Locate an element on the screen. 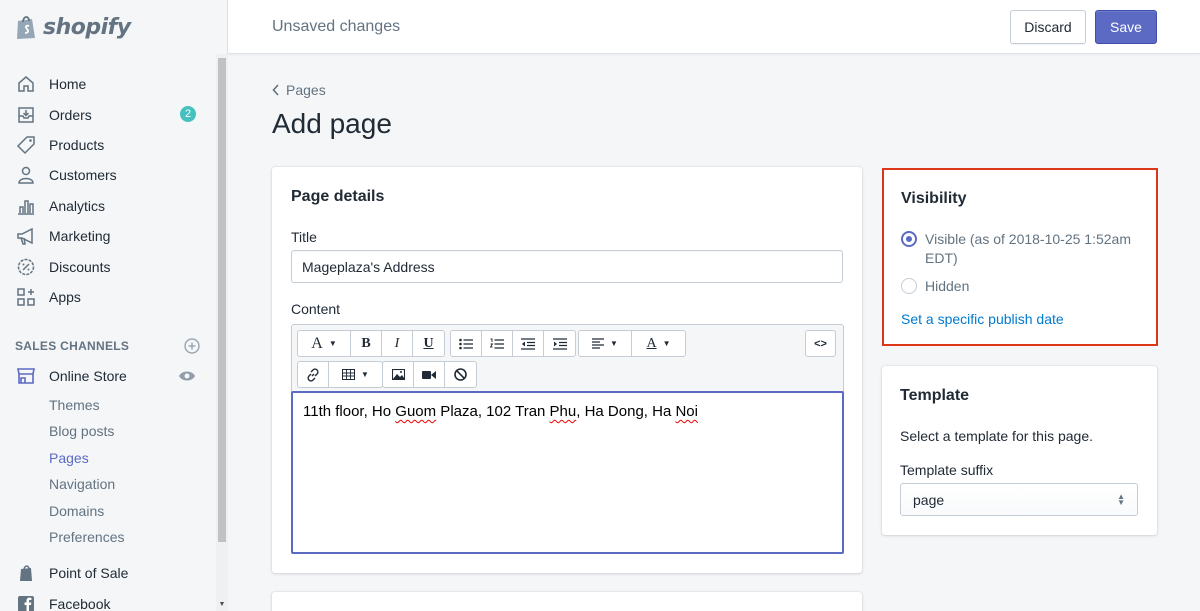 The width and height of the screenshot is (1200, 611). shopify-logo: shopify is located at coordinates (73, 27).